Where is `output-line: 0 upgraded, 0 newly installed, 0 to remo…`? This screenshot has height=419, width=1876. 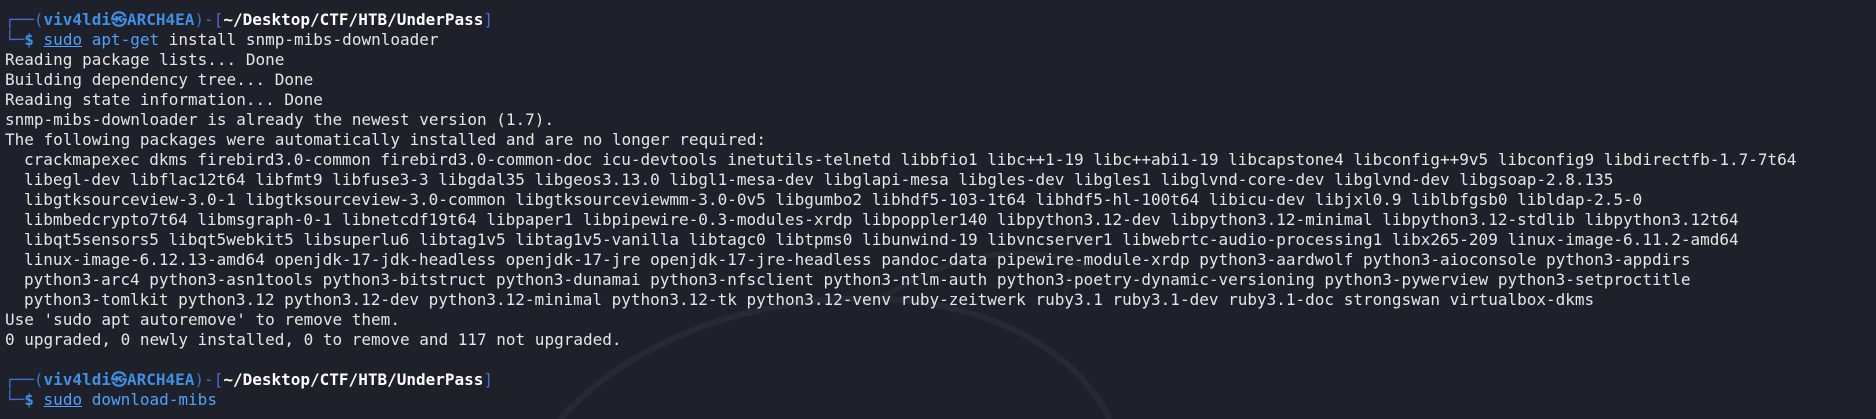
output-line: 0 upgraded, 0 newly installed, 0 to remo… is located at coordinates (313, 339).